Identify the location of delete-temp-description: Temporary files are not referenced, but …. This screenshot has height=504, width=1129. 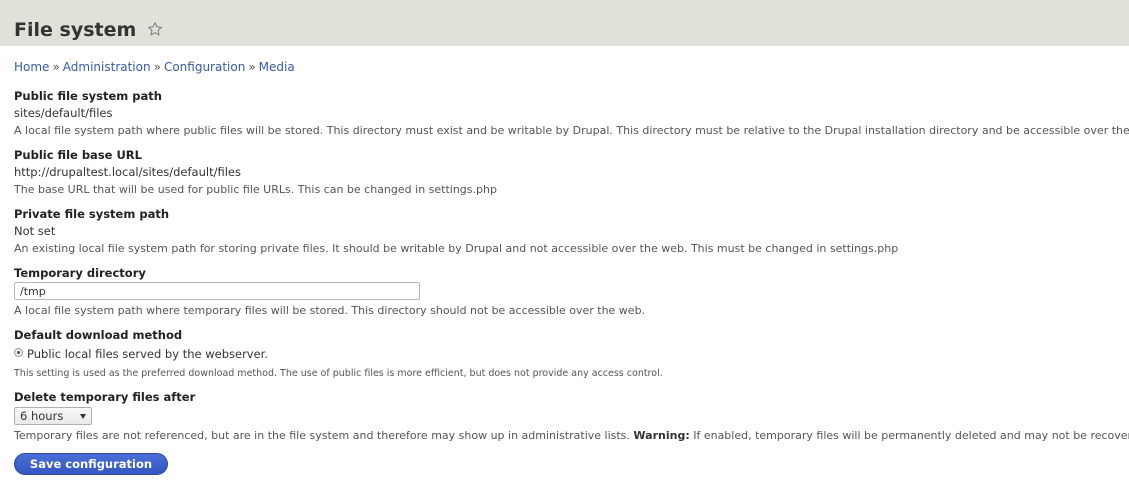
(571, 435).